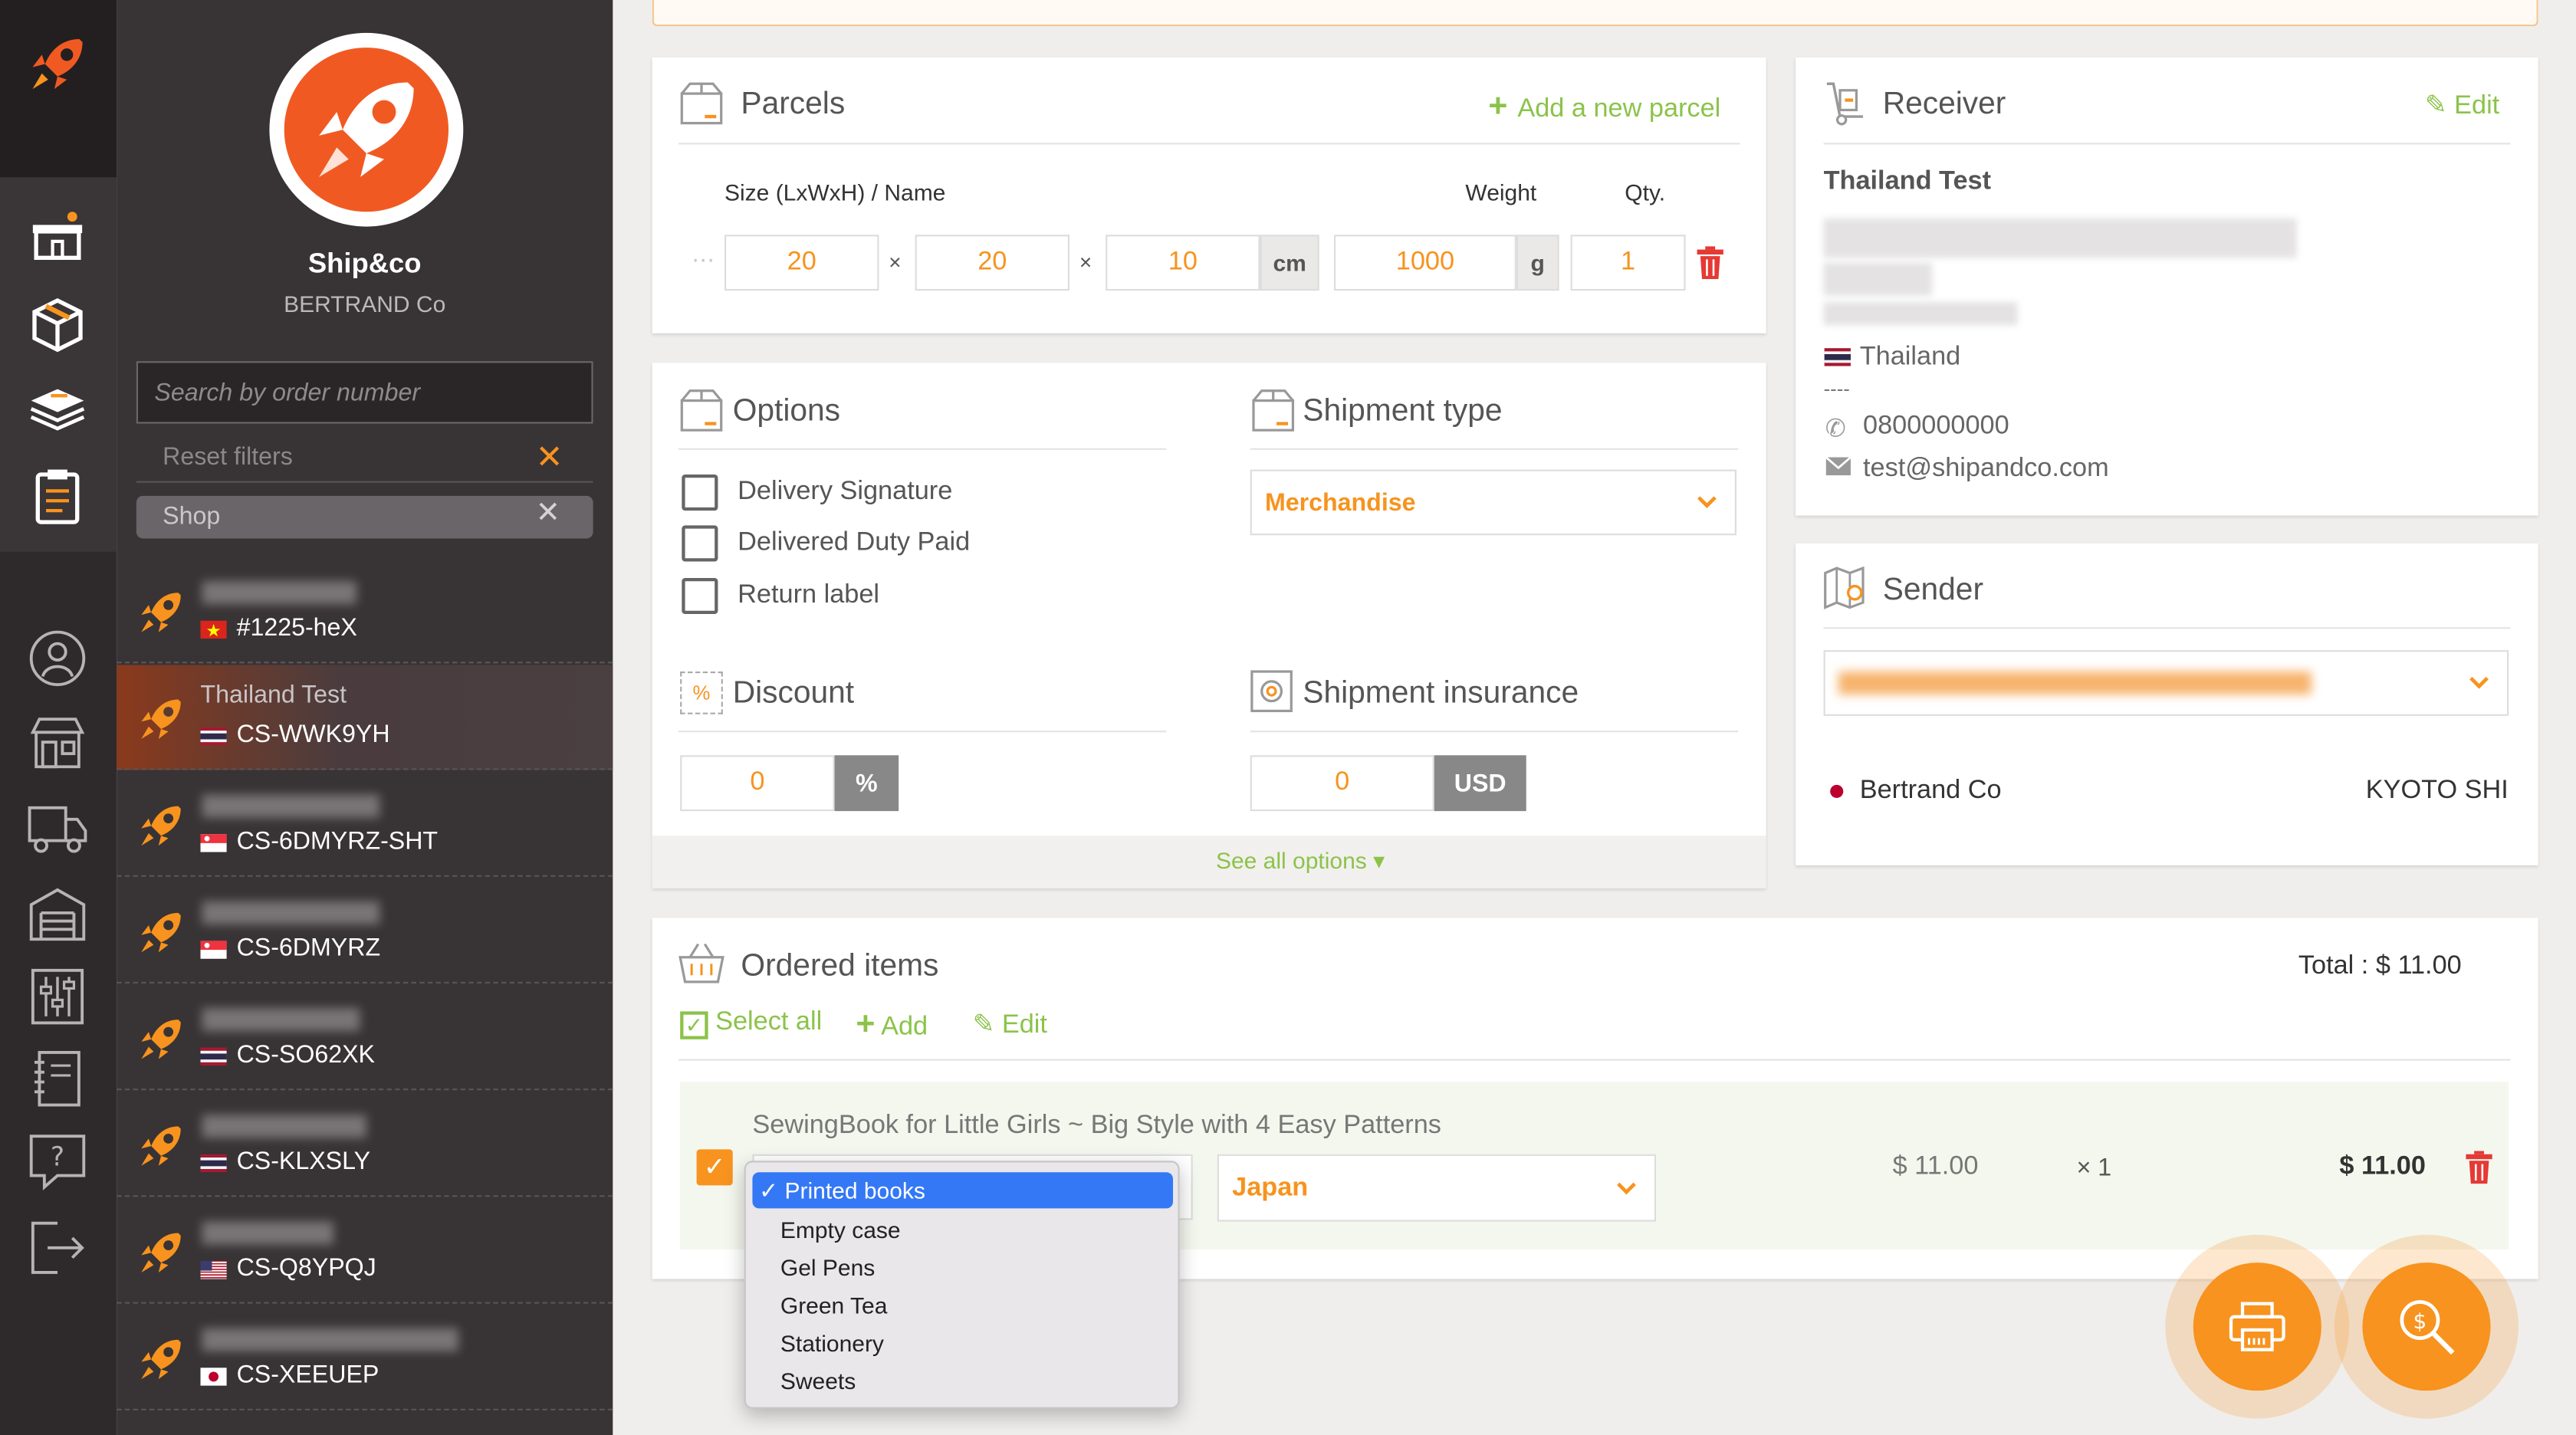 This screenshot has width=2576, height=1435. What do you see at coordinates (818, 1381) in the screenshot?
I see `category-option: Sweets` at bounding box center [818, 1381].